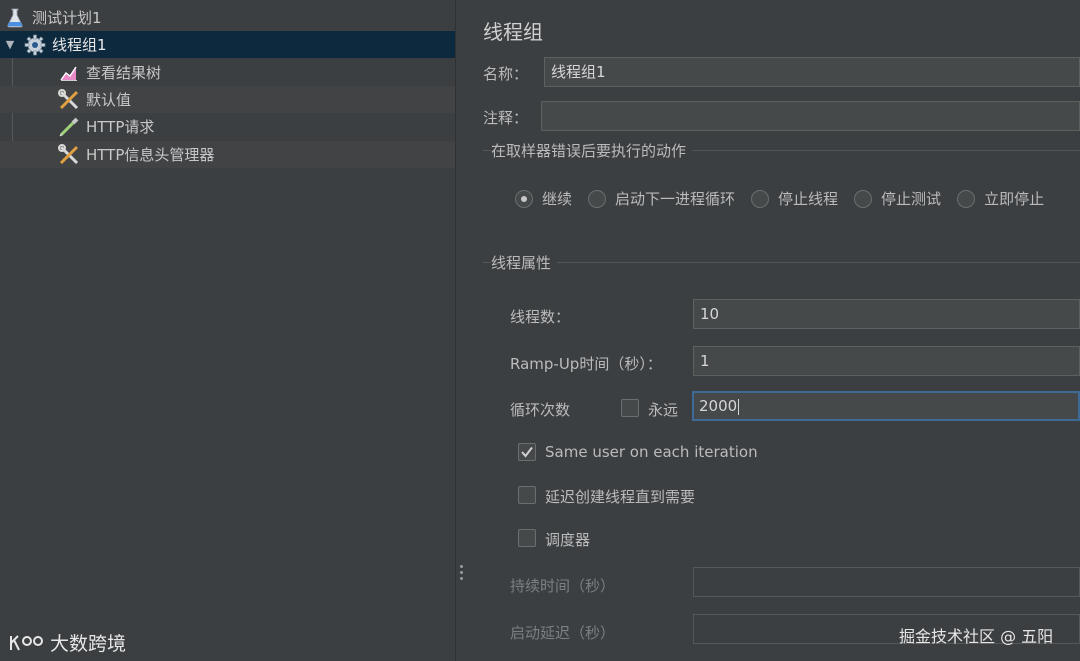  What do you see at coordinates (563, 586) in the screenshot?
I see `duration-label: 持续时间（秒）` at bounding box center [563, 586].